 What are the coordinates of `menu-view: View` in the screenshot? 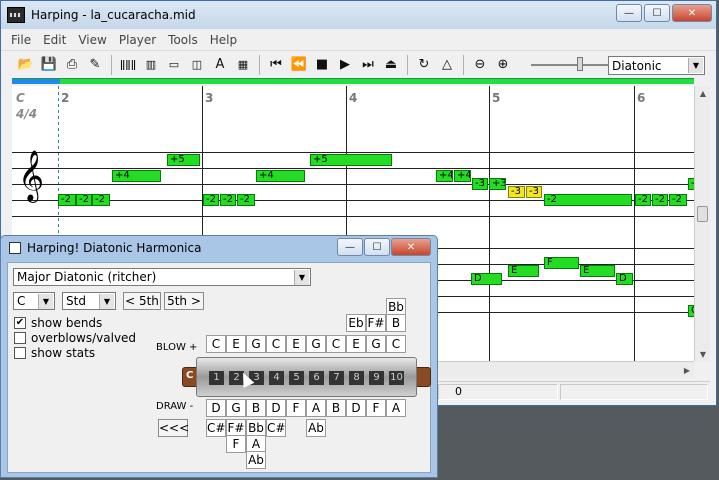 It's located at (92, 40).